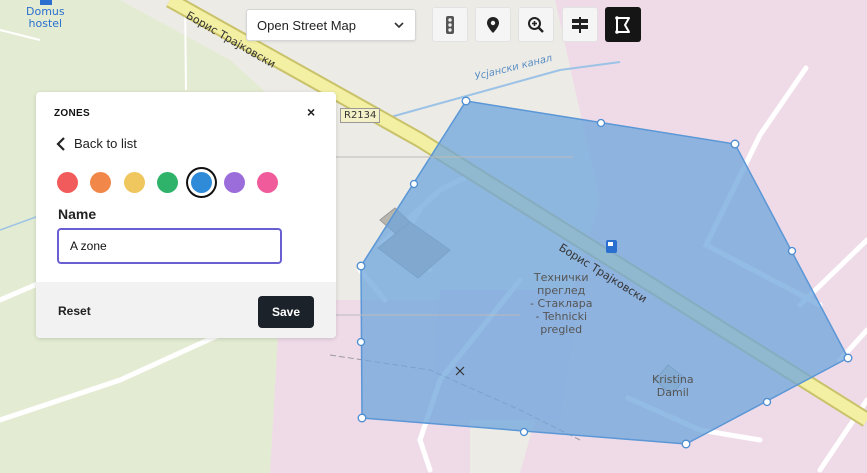 This screenshot has width=867, height=473. Describe the element at coordinates (286, 312) in the screenshot. I see `save-button: Save` at that location.